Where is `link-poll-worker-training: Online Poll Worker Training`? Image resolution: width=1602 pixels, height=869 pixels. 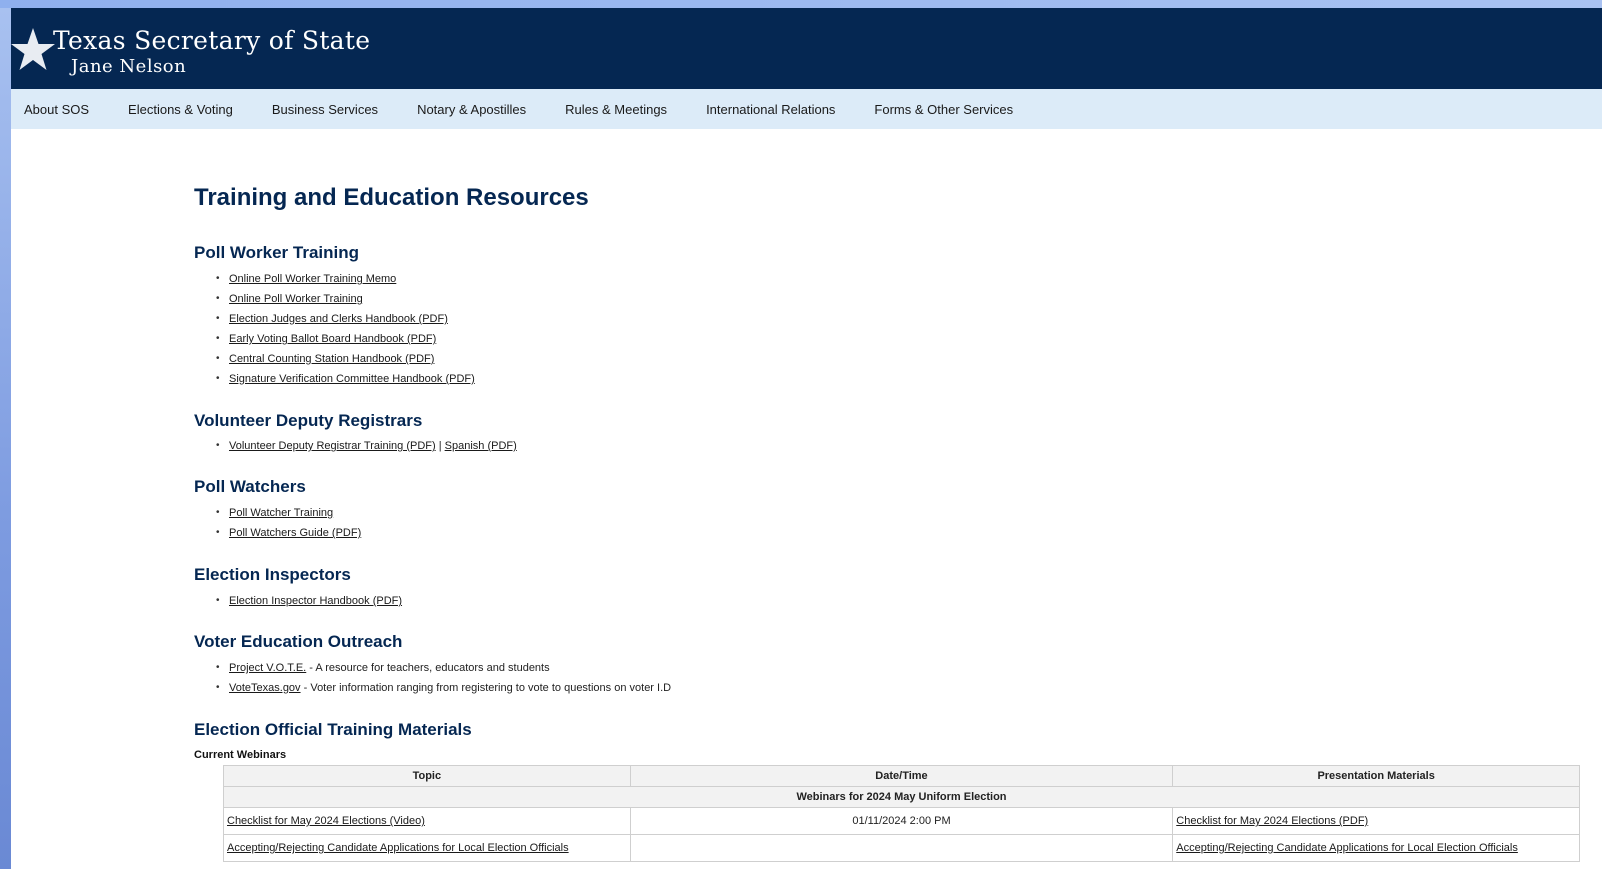
link-poll-worker-training: Online Poll Worker Training is located at coordinates (296, 299).